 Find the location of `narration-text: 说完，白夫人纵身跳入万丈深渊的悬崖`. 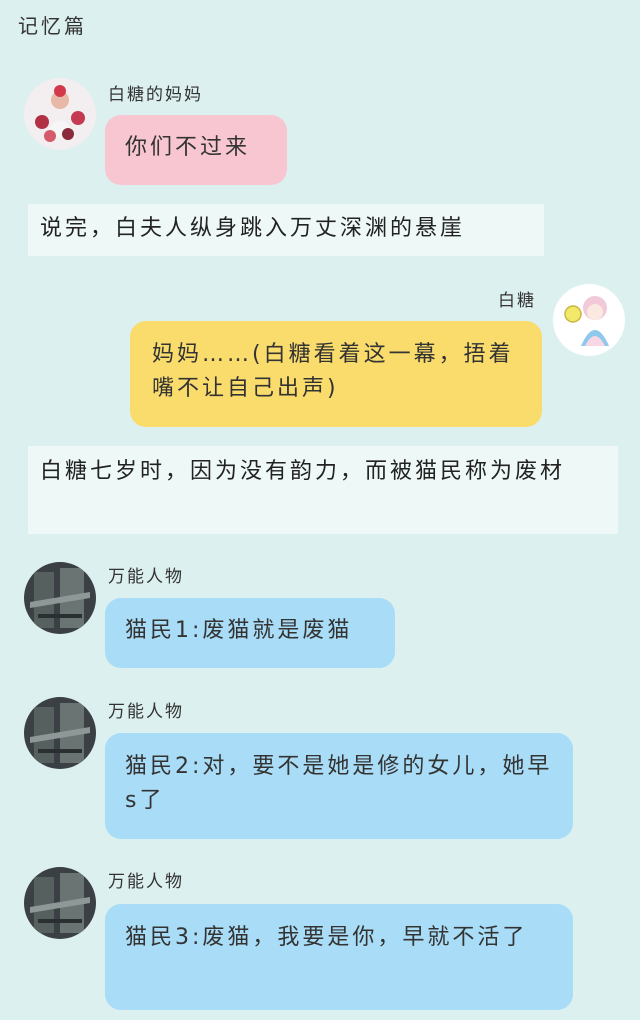

narration-text: 说完，白夫人纵身跳入万丈深渊的悬崖 is located at coordinates (286, 230).